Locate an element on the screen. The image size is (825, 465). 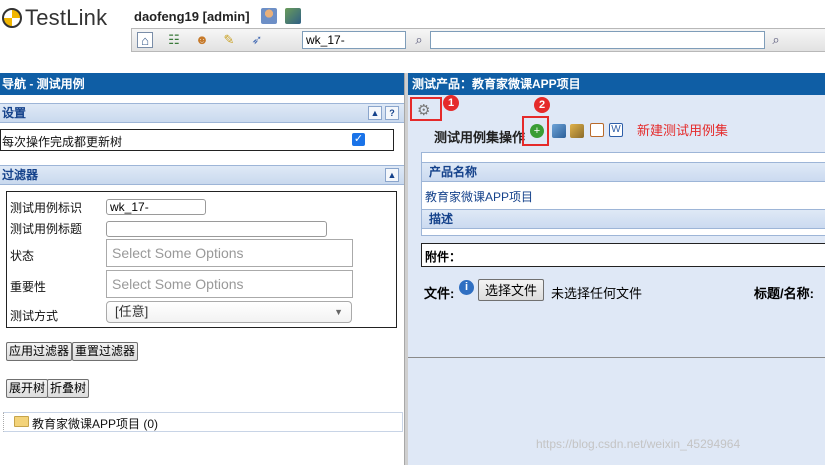
annotation-text: 新建测试用例集 is located at coordinates (683, 130).